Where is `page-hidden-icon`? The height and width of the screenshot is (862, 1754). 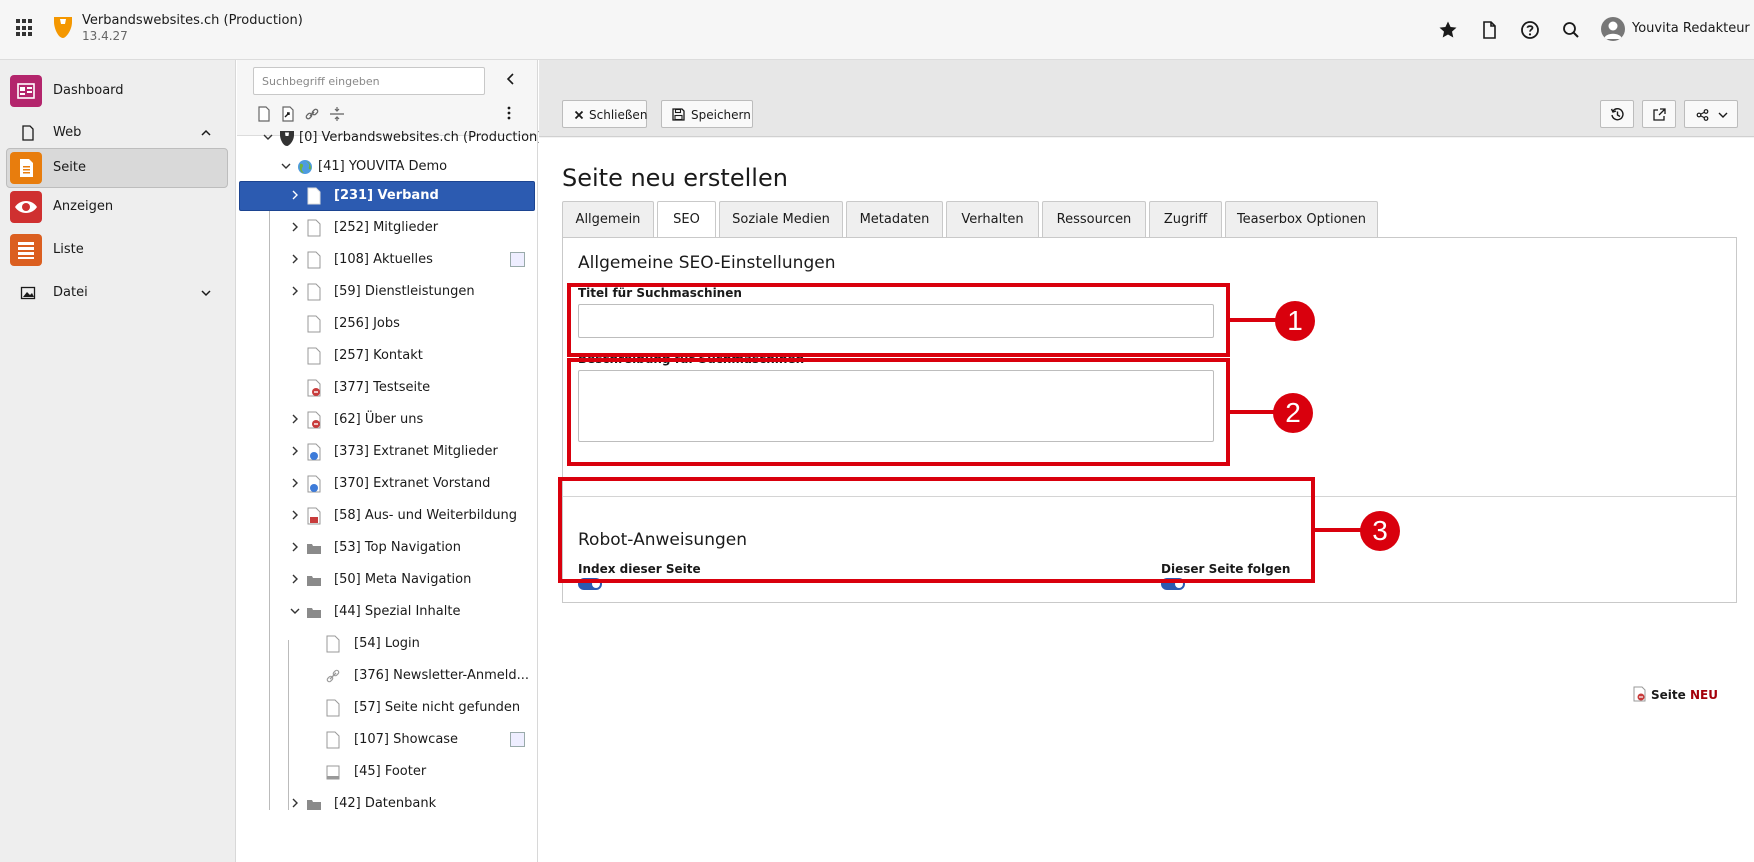 page-hidden-icon is located at coordinates (314, 516).